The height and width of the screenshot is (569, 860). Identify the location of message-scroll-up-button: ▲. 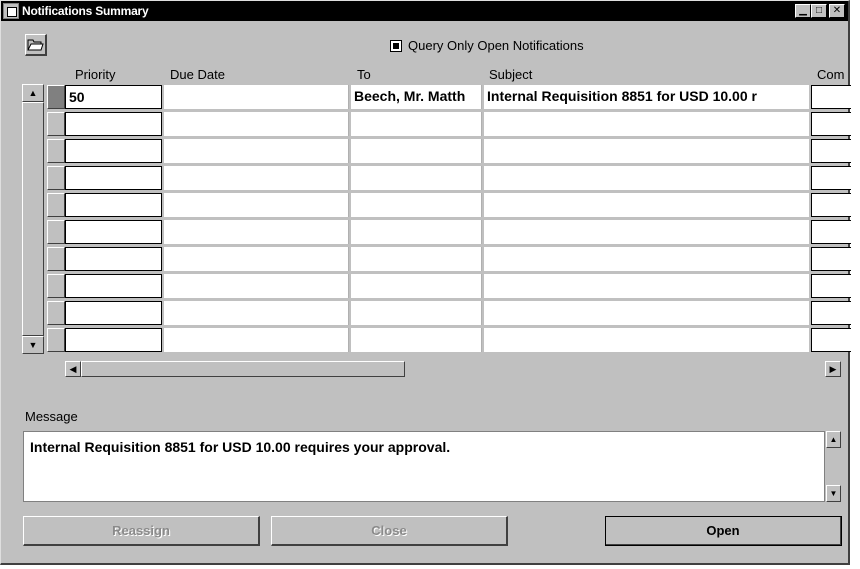
(833, 439).